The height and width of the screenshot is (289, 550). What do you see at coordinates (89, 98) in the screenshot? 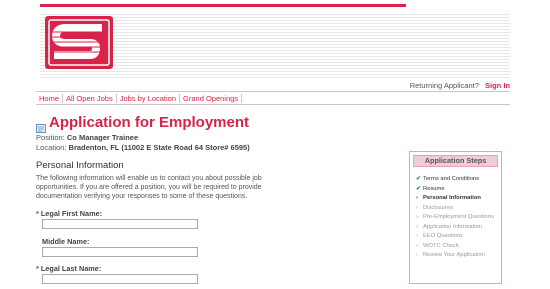
I see `nav-all-open-jobs-link: All Open Jobs` at bounding box center [89, 98].